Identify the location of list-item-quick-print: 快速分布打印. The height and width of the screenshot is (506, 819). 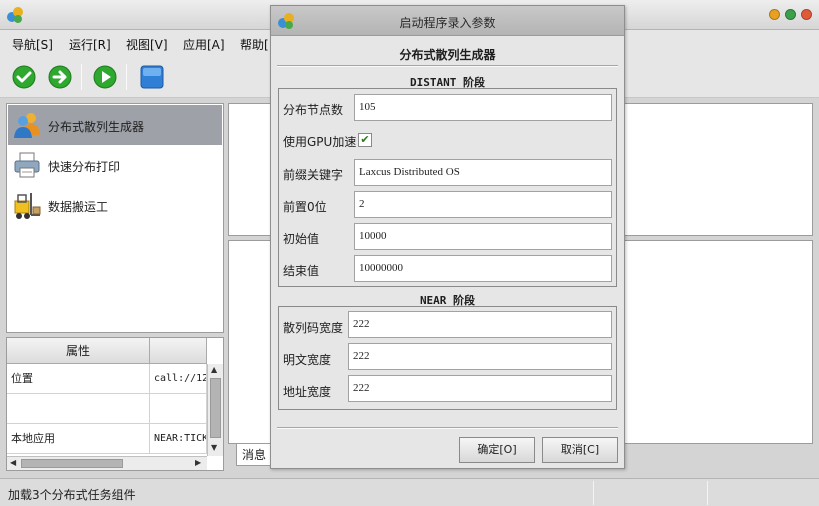
(115, 165).